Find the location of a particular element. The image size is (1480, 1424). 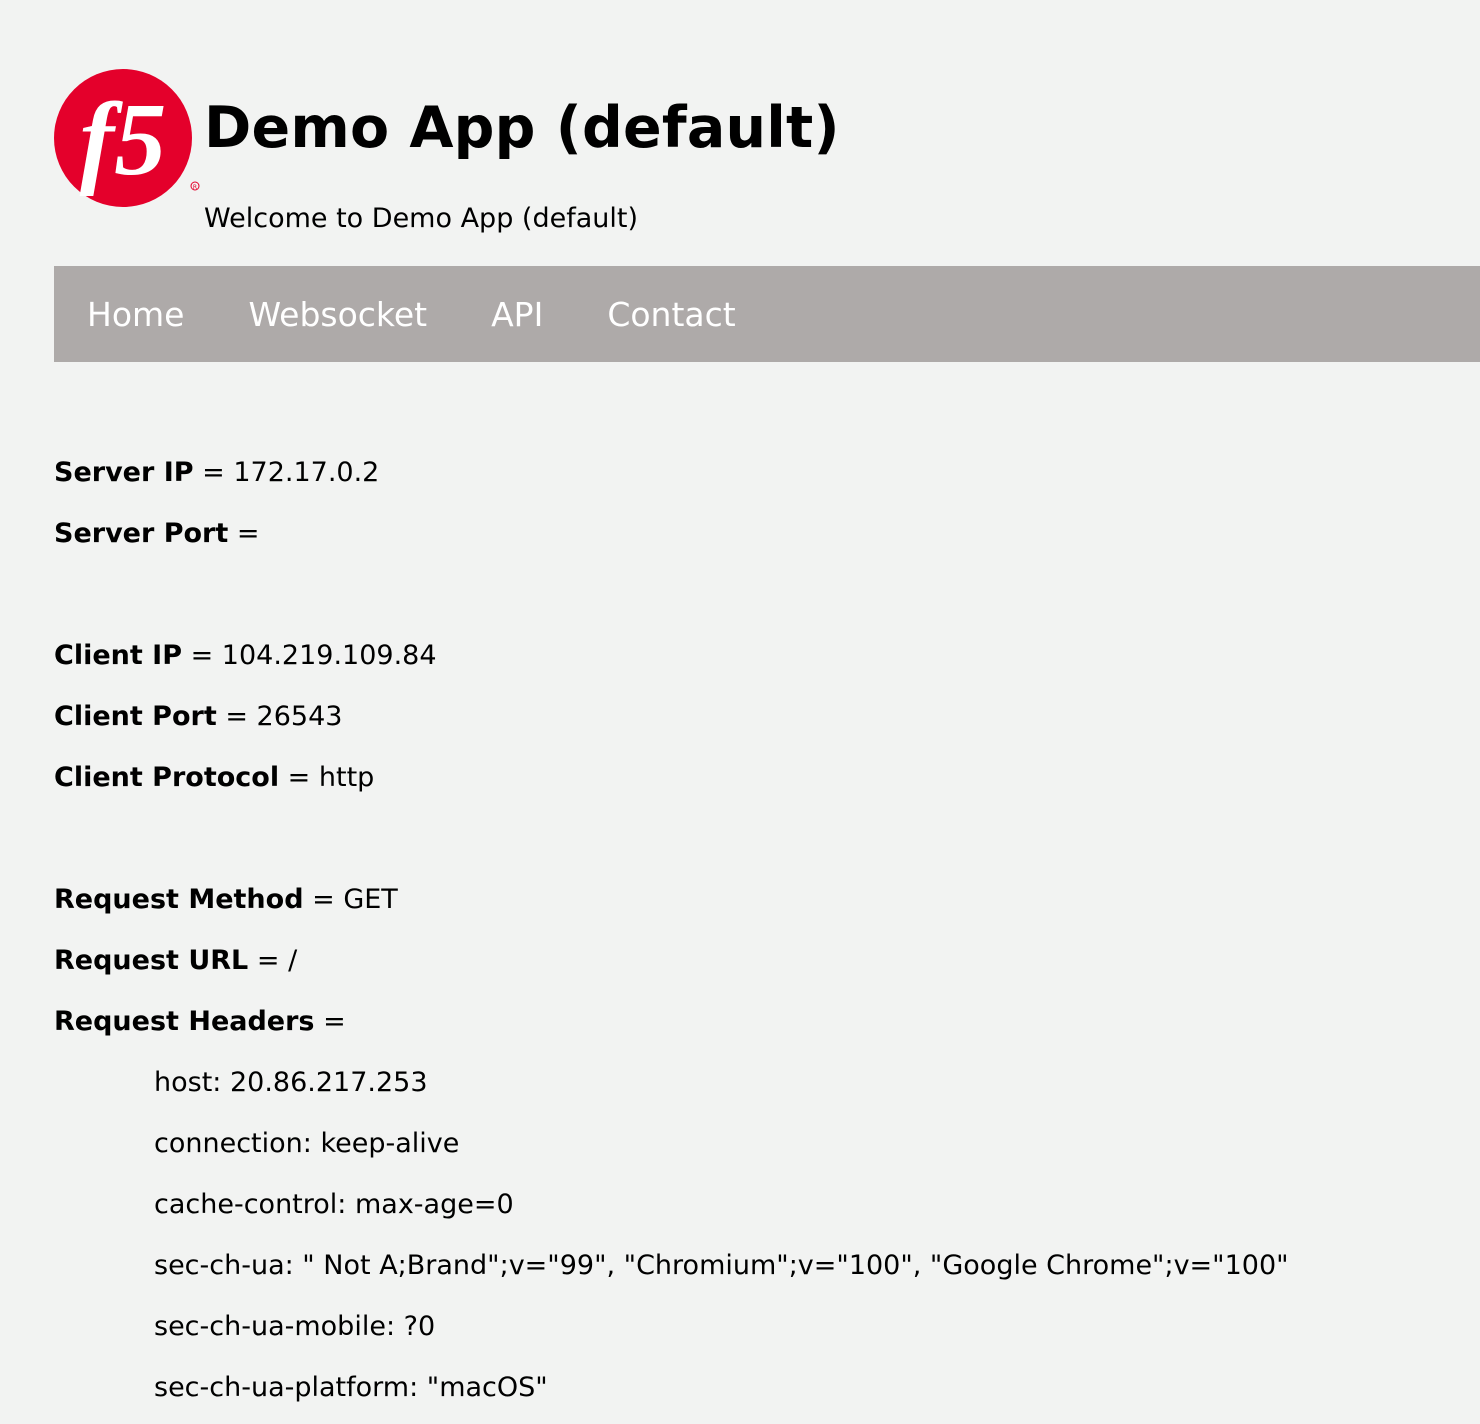

request-headers-label: Request Headers is located at coordinates (184, 1021).